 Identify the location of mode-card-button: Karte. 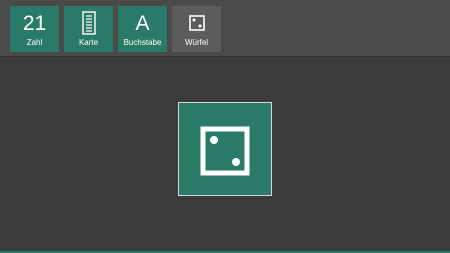
(88, 29).